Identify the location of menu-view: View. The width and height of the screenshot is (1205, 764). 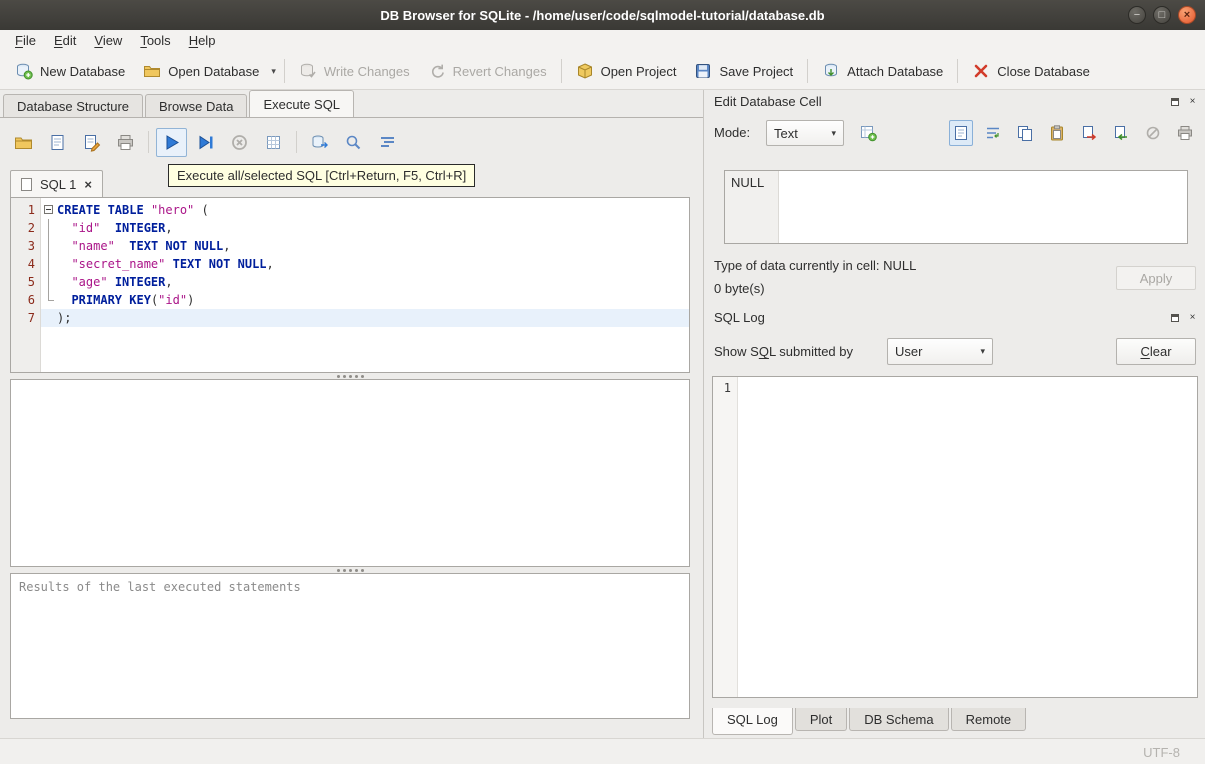
(108, 41).